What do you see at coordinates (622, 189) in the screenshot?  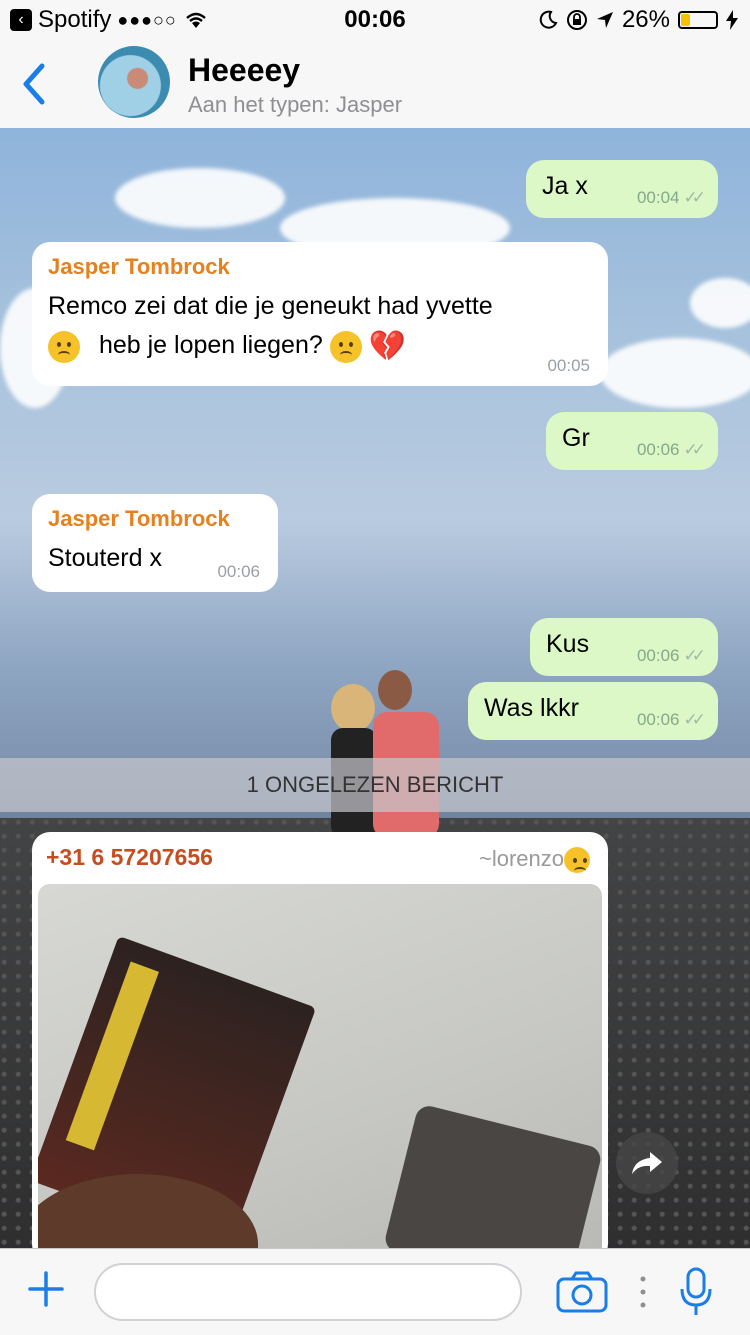 I see `outgoing-message: Ja x 00:04 ✓✓` at bounding box center [622, 189].